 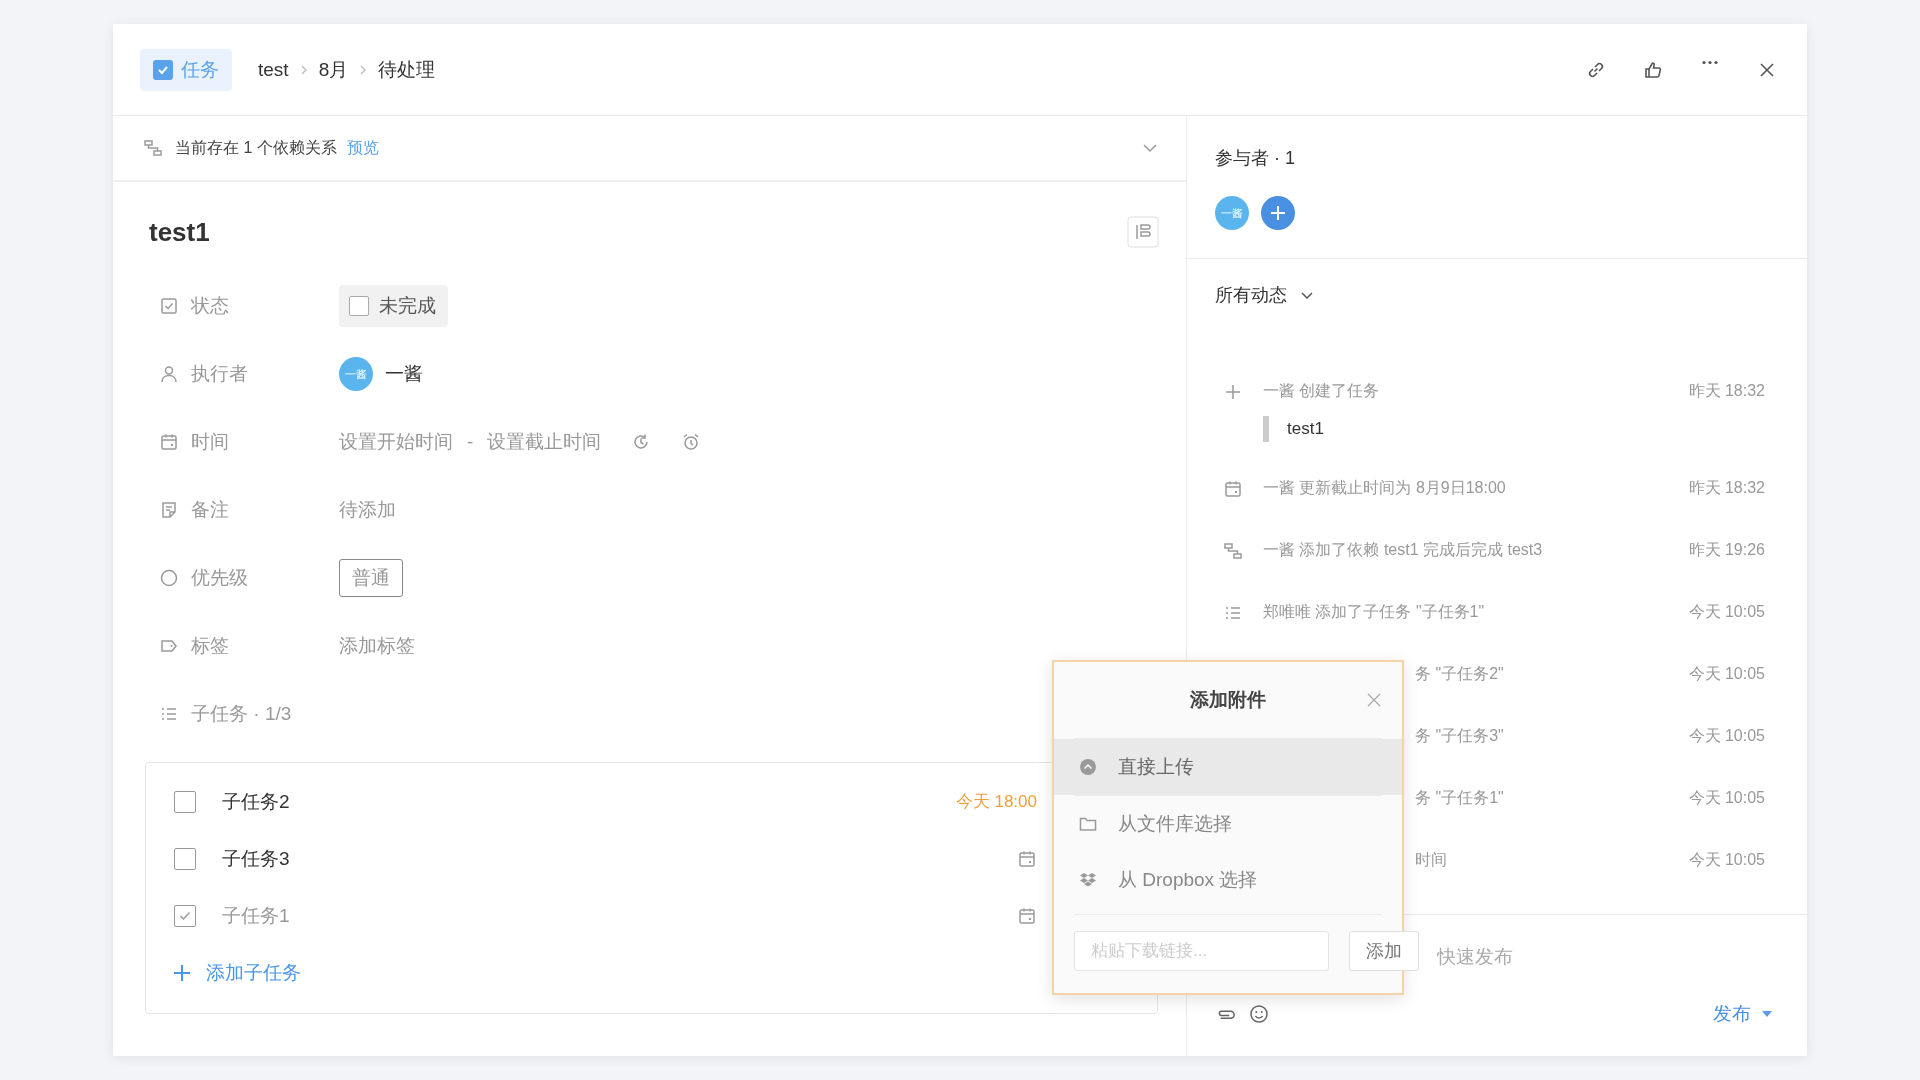 I want to click on add-tag-link: 添加标签, so click(x=377, y=646).